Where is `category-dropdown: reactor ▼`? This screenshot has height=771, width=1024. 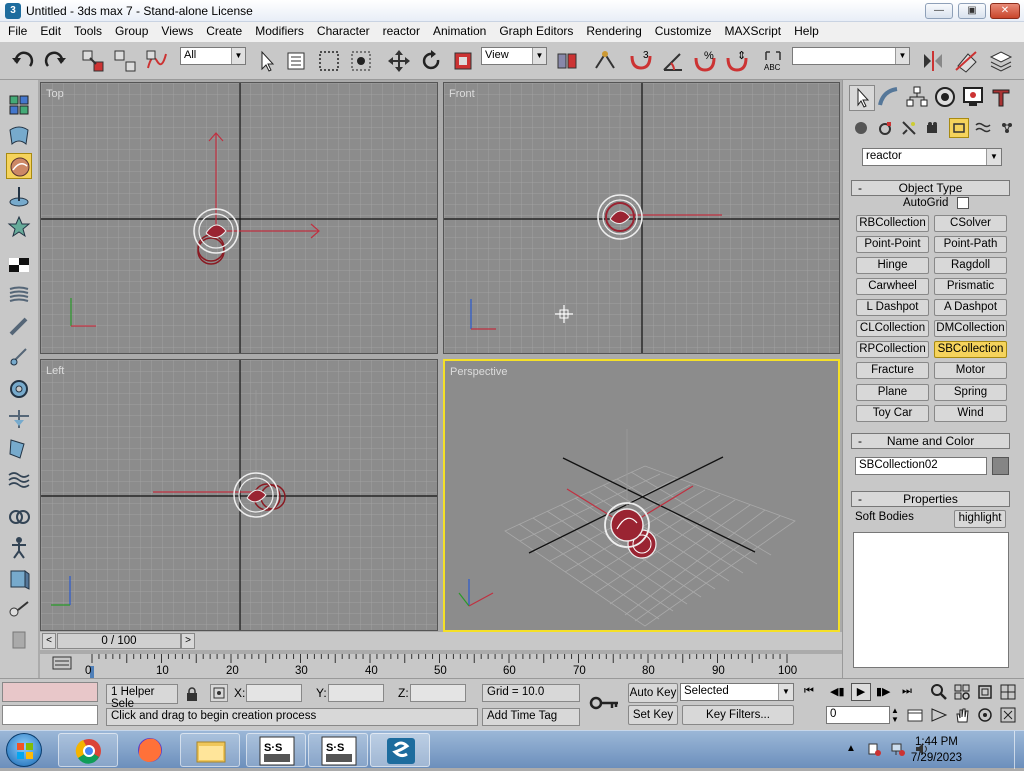
category-dropdown: reactor ▼ is located at coordinates (932, 157).